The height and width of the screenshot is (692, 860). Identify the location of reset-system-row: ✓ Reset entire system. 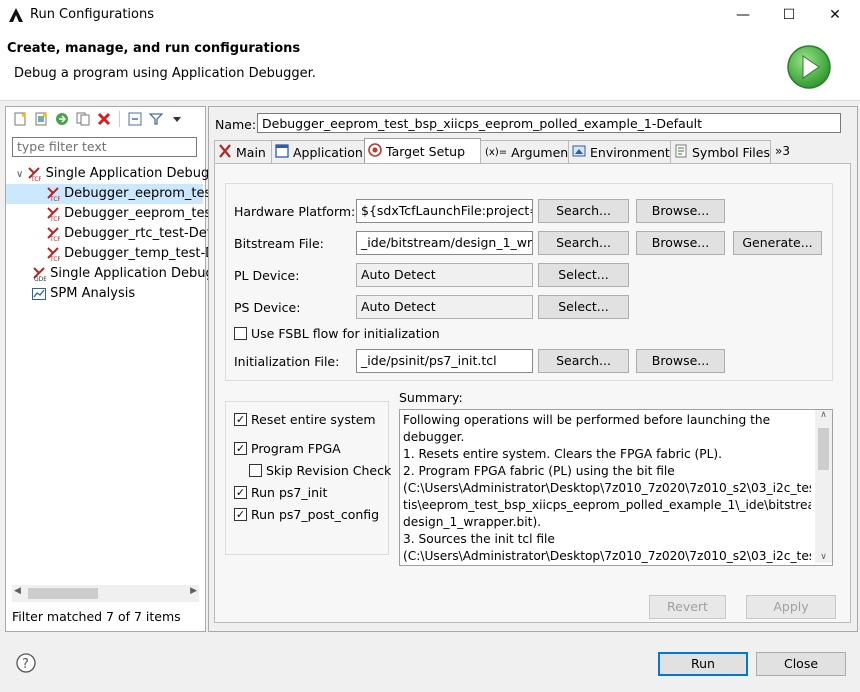
(305, 419).